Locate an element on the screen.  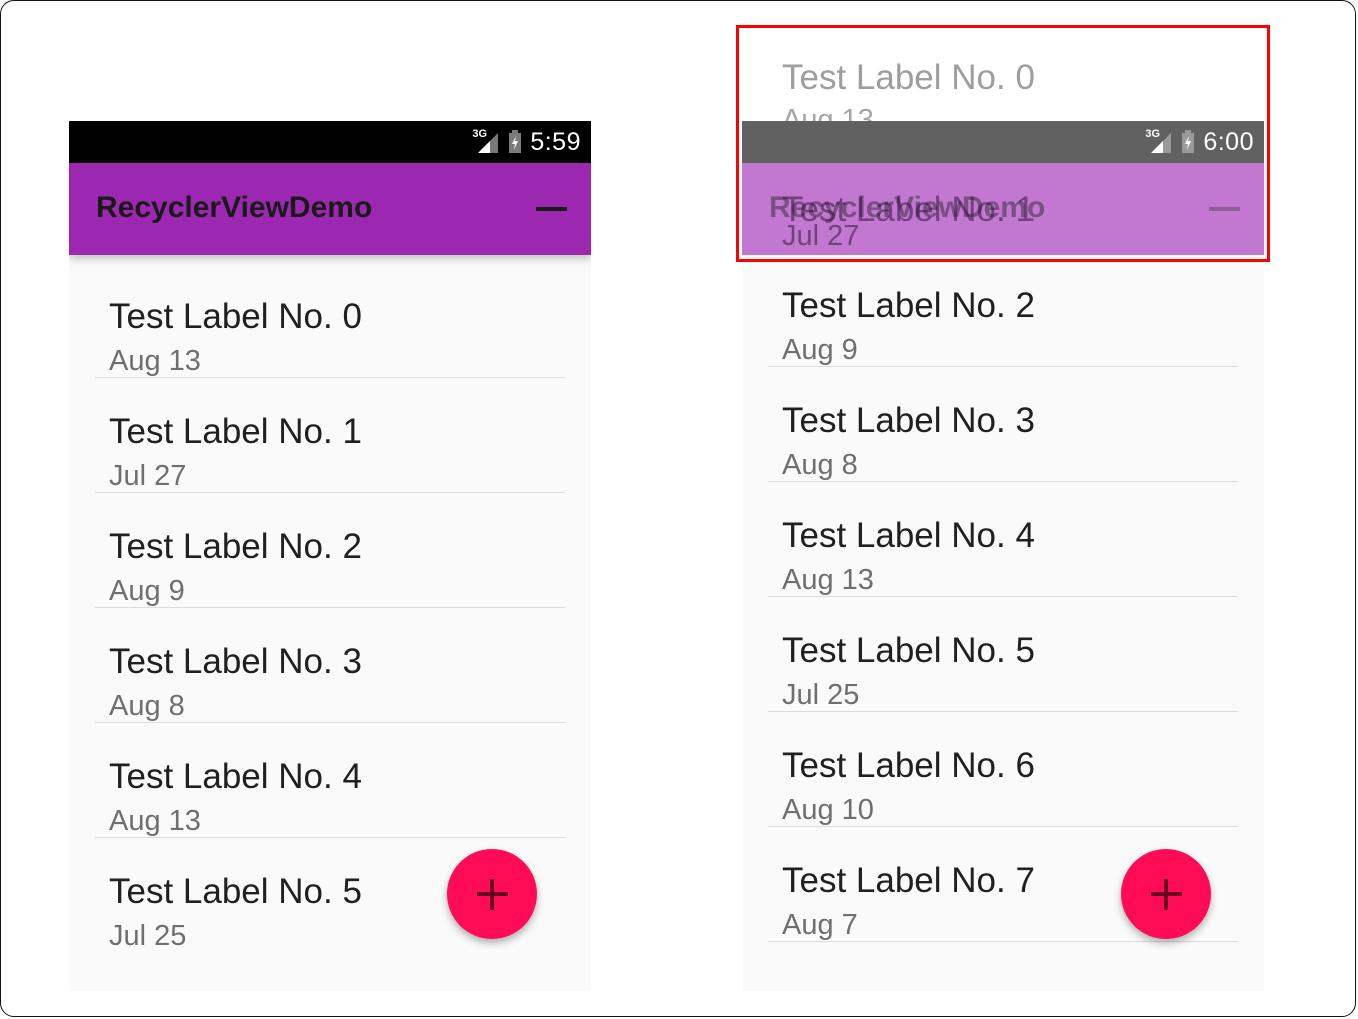
remove-item-icon is located at coordinates (551, 209).